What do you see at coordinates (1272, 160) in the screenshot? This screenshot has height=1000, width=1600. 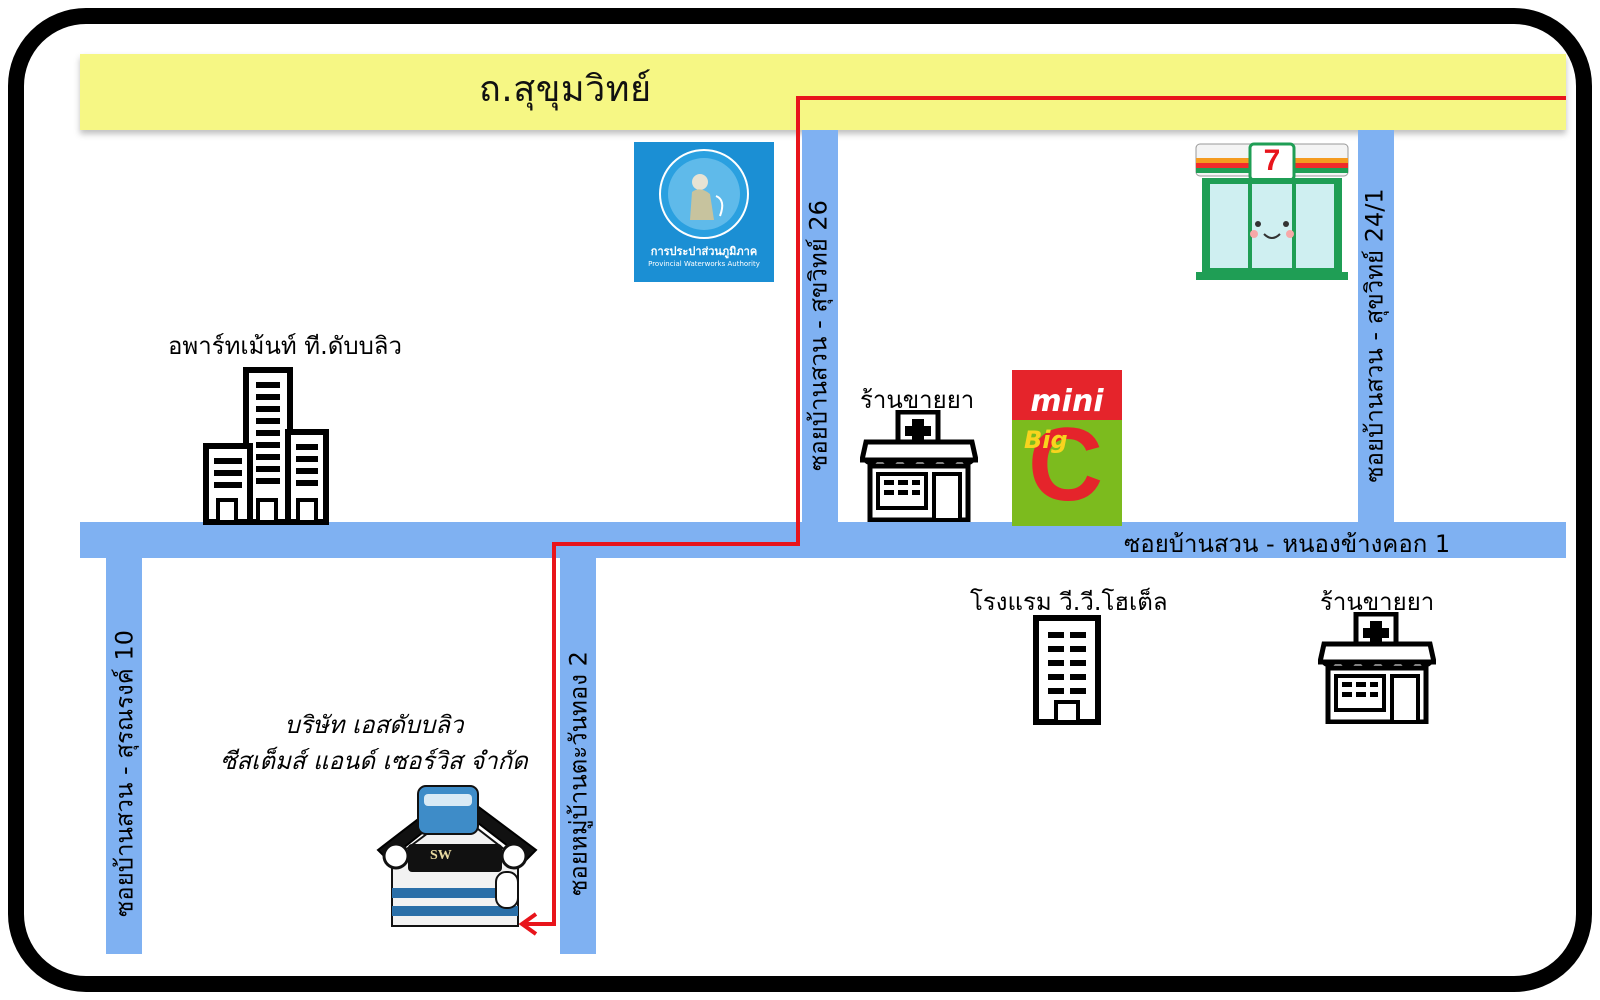 I see `seven-eleven-logo: 7` at bounding box center [1272, 160].